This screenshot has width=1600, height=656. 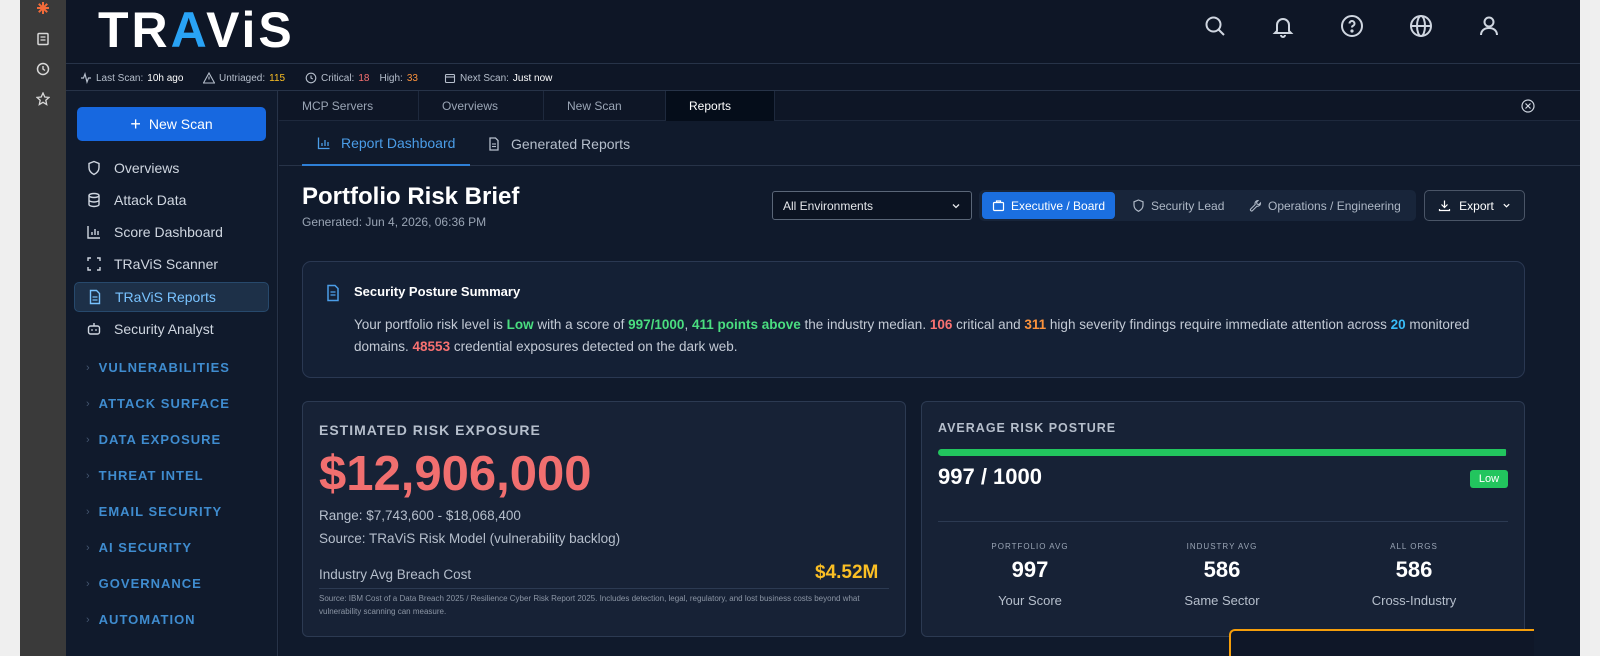 I want to click on industry-avg-value: $4.52M, so click(x=847, y=572).